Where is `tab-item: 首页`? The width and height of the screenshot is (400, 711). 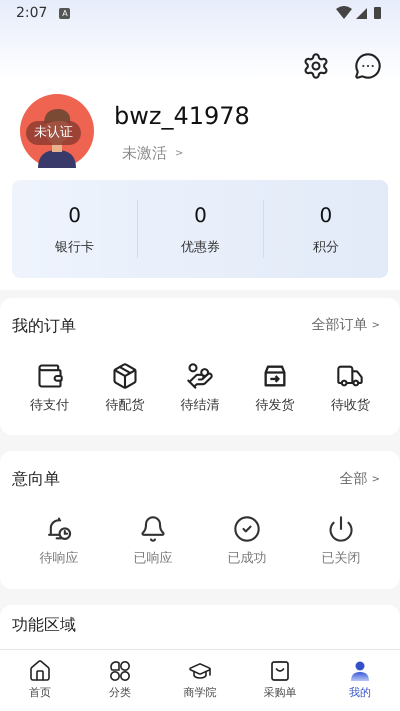
tab-item: 首页 is located at coordinates (40, 680).